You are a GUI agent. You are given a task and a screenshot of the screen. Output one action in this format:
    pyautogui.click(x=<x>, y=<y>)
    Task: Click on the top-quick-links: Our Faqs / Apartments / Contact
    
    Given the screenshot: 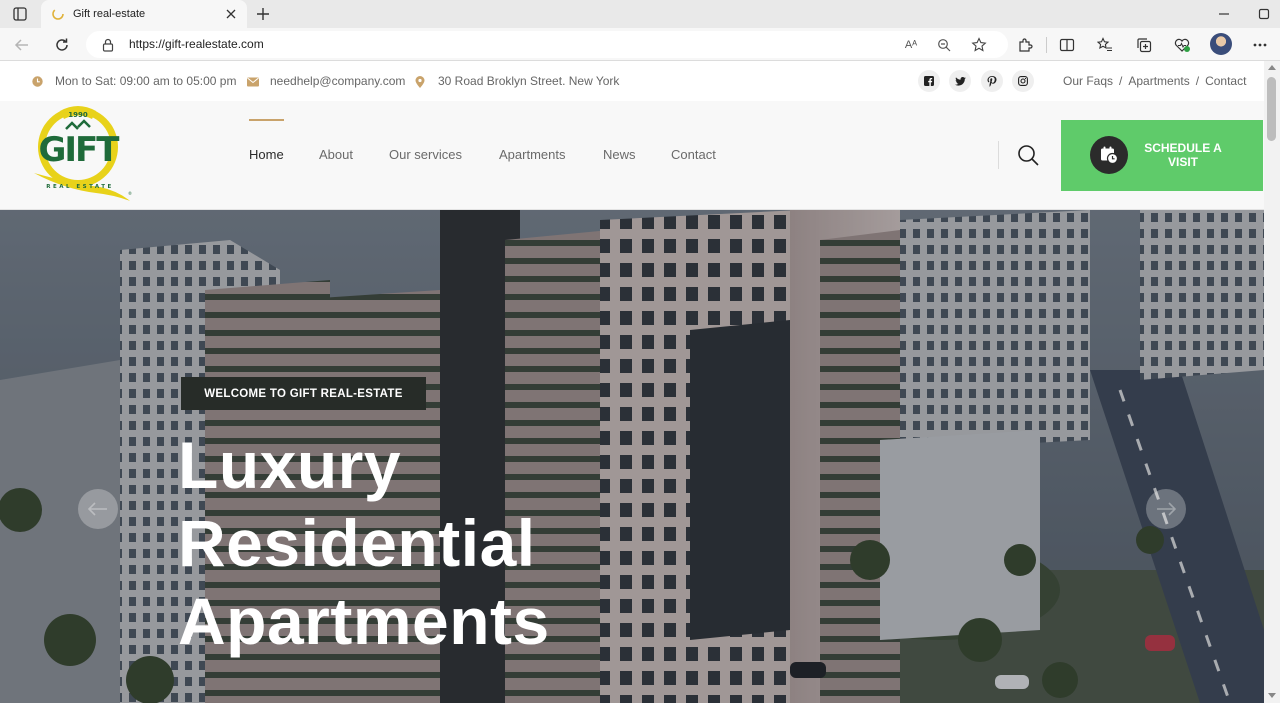 What is the action you would take?
    pyautogui.click(x=1154, y=81)
    